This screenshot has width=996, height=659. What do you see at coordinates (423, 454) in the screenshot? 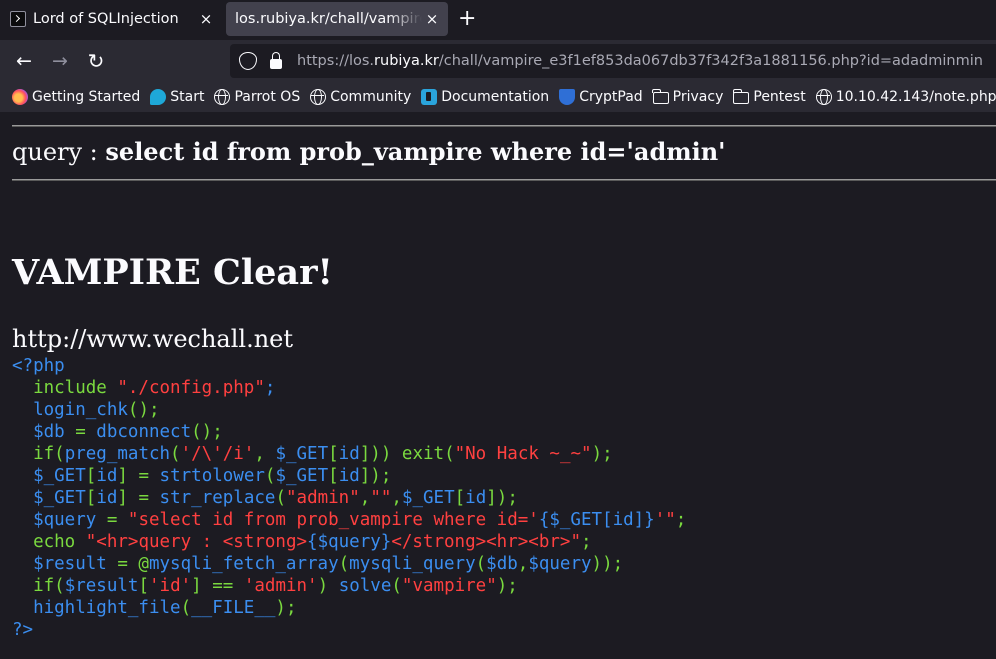
I see `code-token: exit` at bounding box center [423, 454].